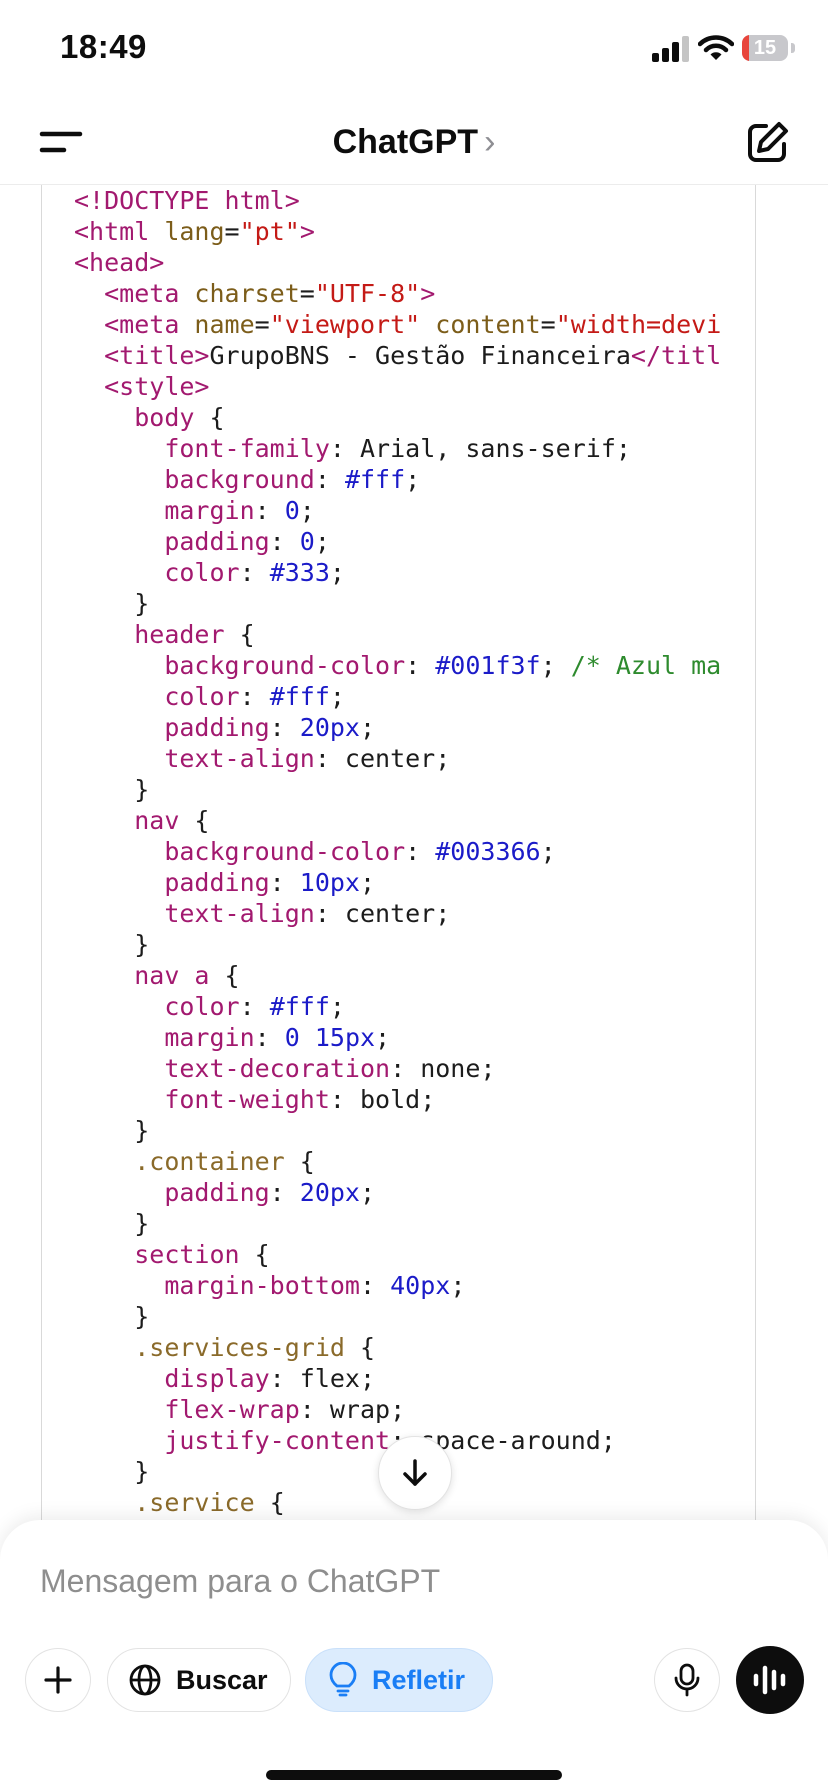  I want to click on code-token: justify-content, so click(277, 1440).